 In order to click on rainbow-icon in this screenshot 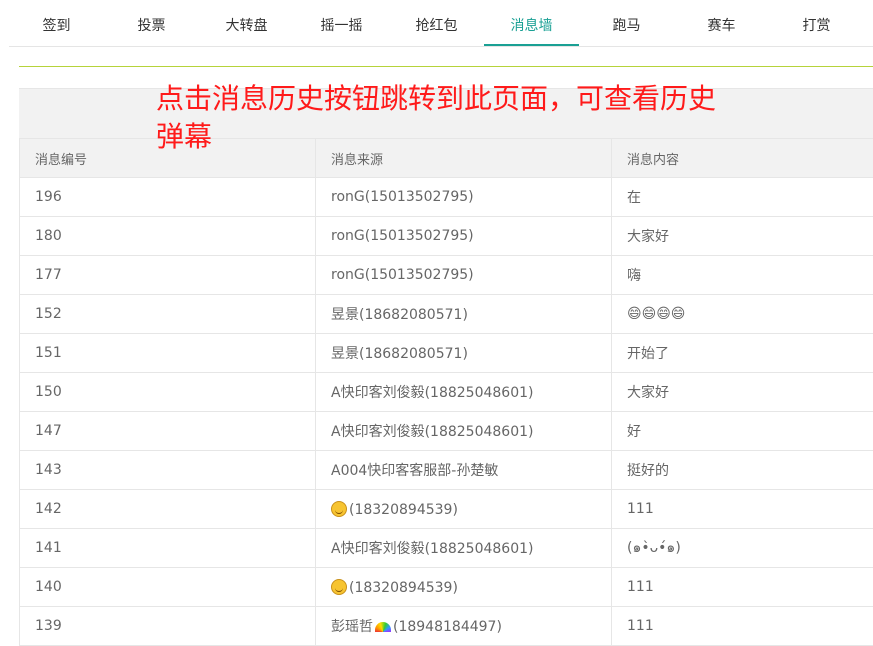, I will do `click(383, 627)`.